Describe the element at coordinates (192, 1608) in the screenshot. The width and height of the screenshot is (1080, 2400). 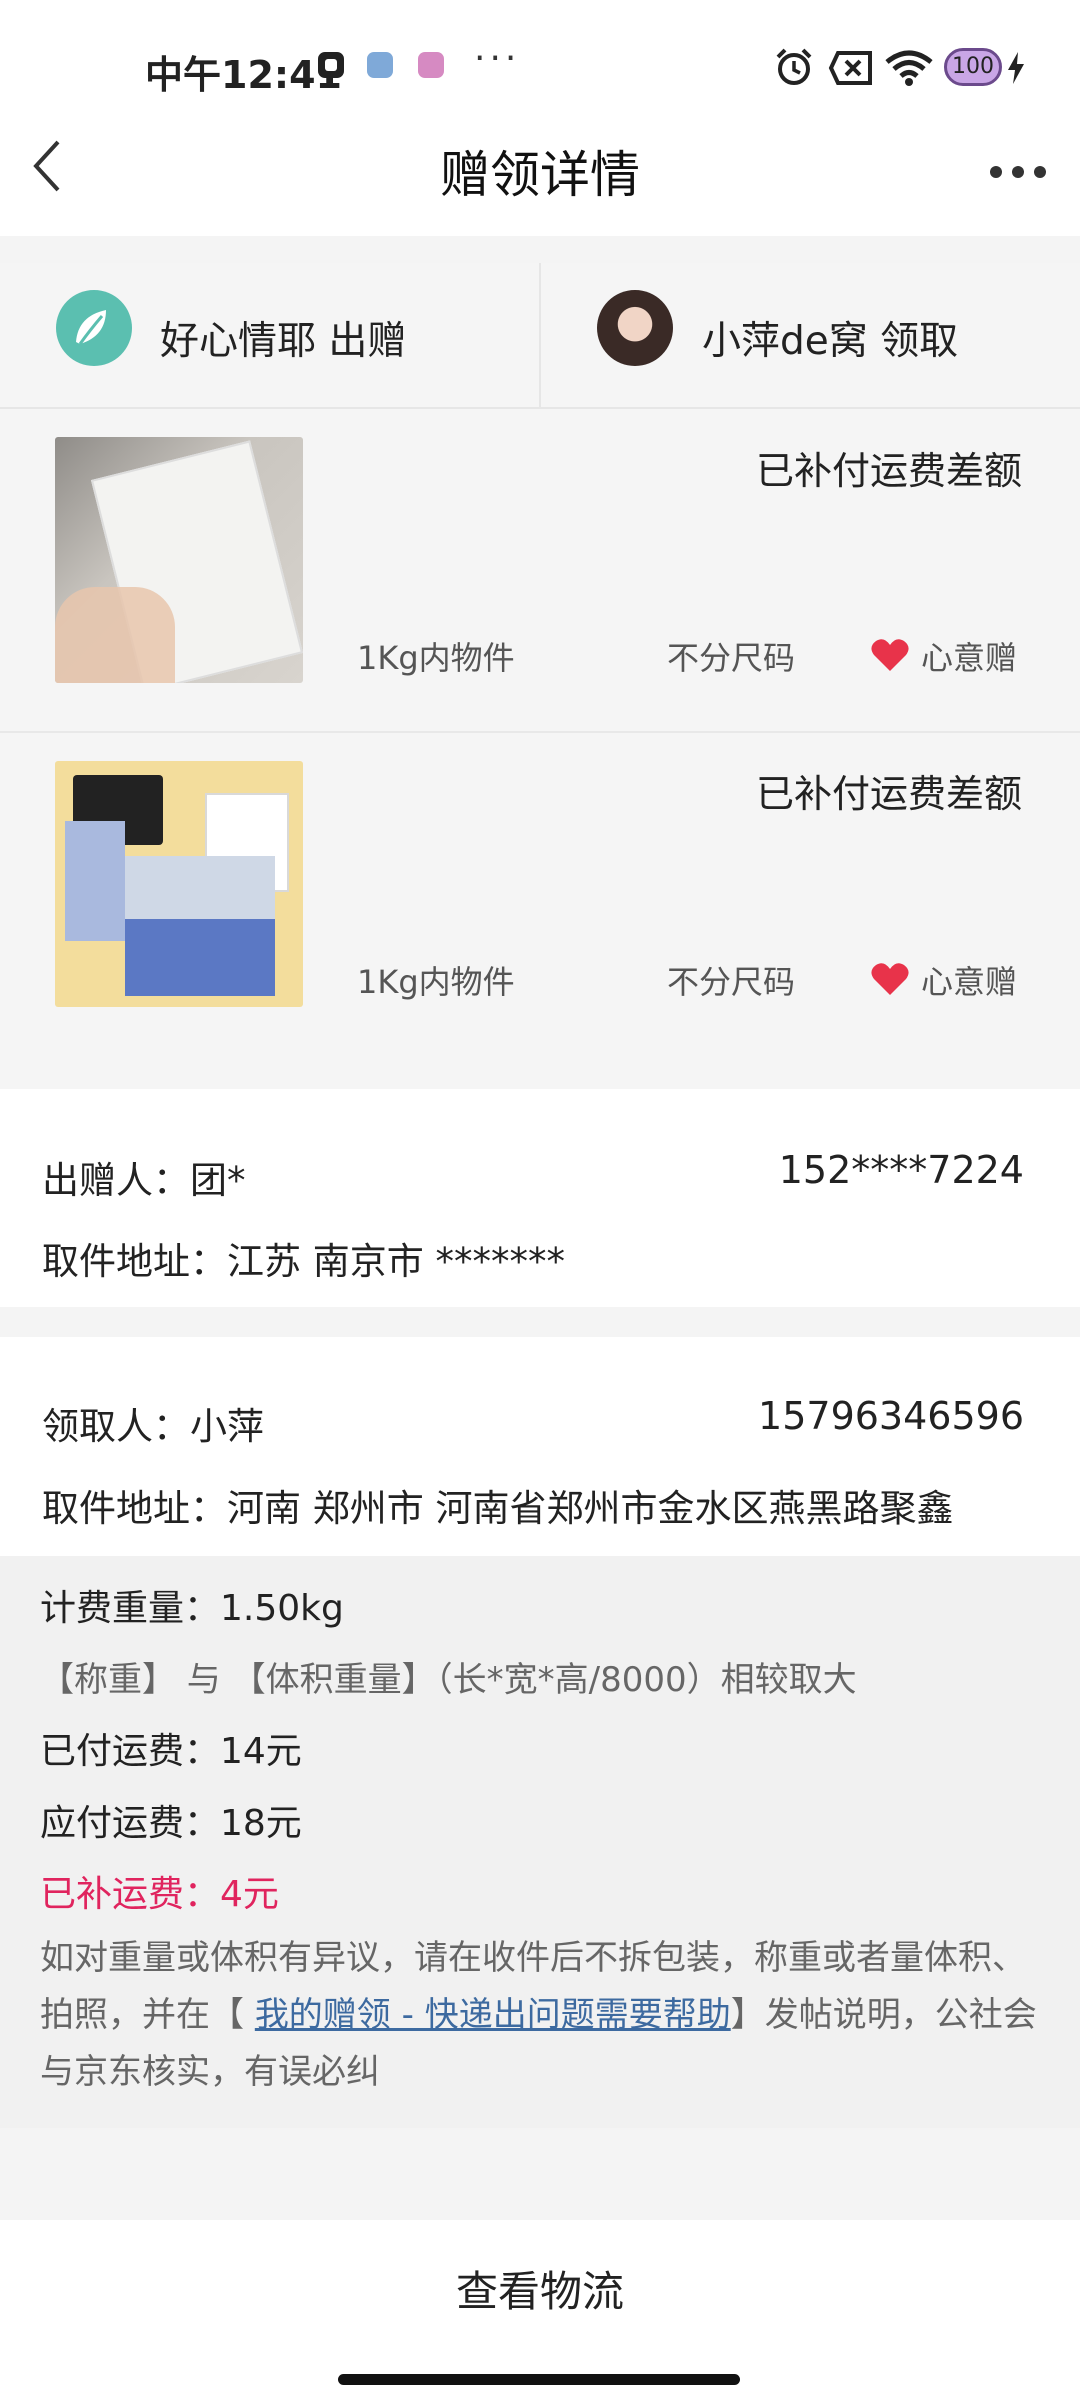
I see `billing-weight: 计费重量：1.50kg` at that location.